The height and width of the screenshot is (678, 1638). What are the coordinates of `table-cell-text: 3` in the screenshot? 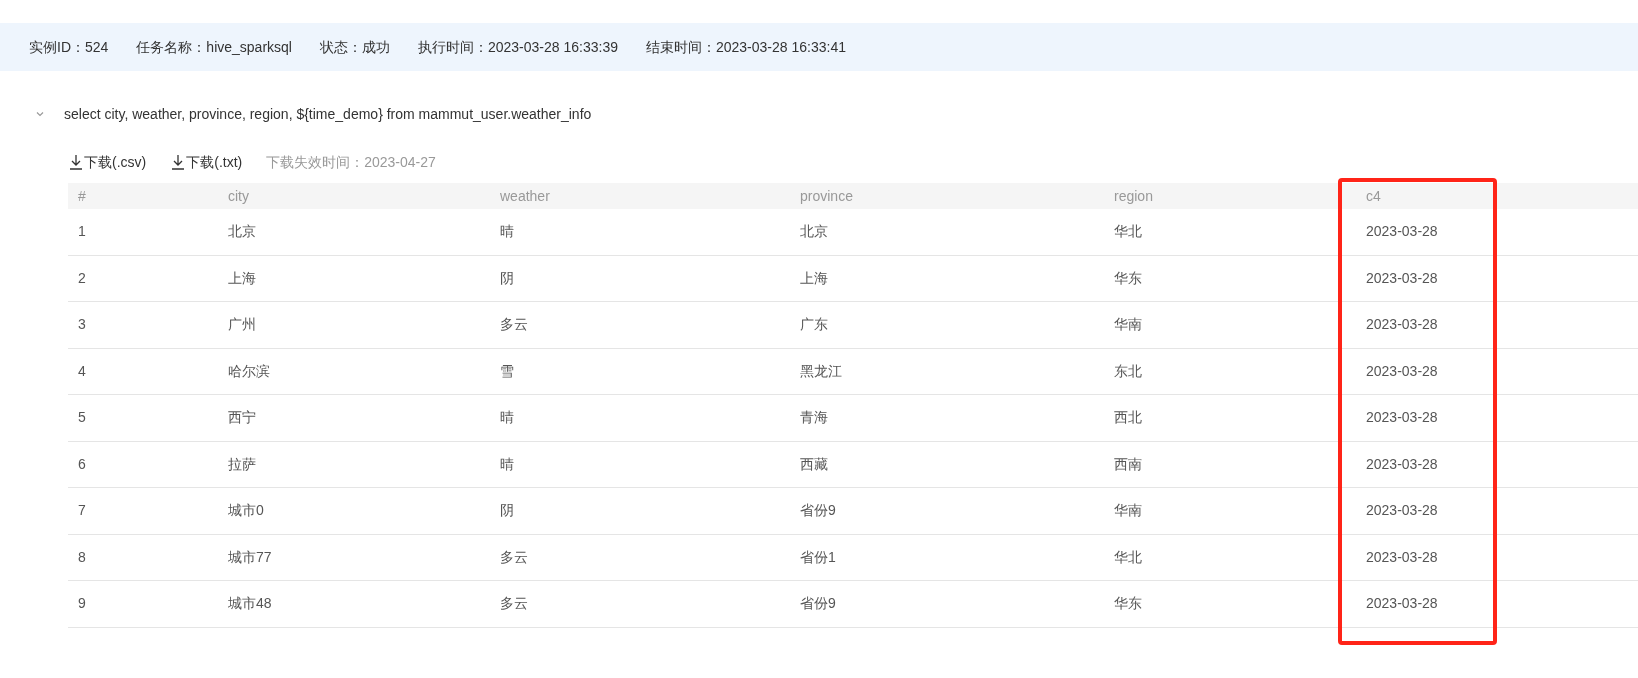 It's located at (82, 325).